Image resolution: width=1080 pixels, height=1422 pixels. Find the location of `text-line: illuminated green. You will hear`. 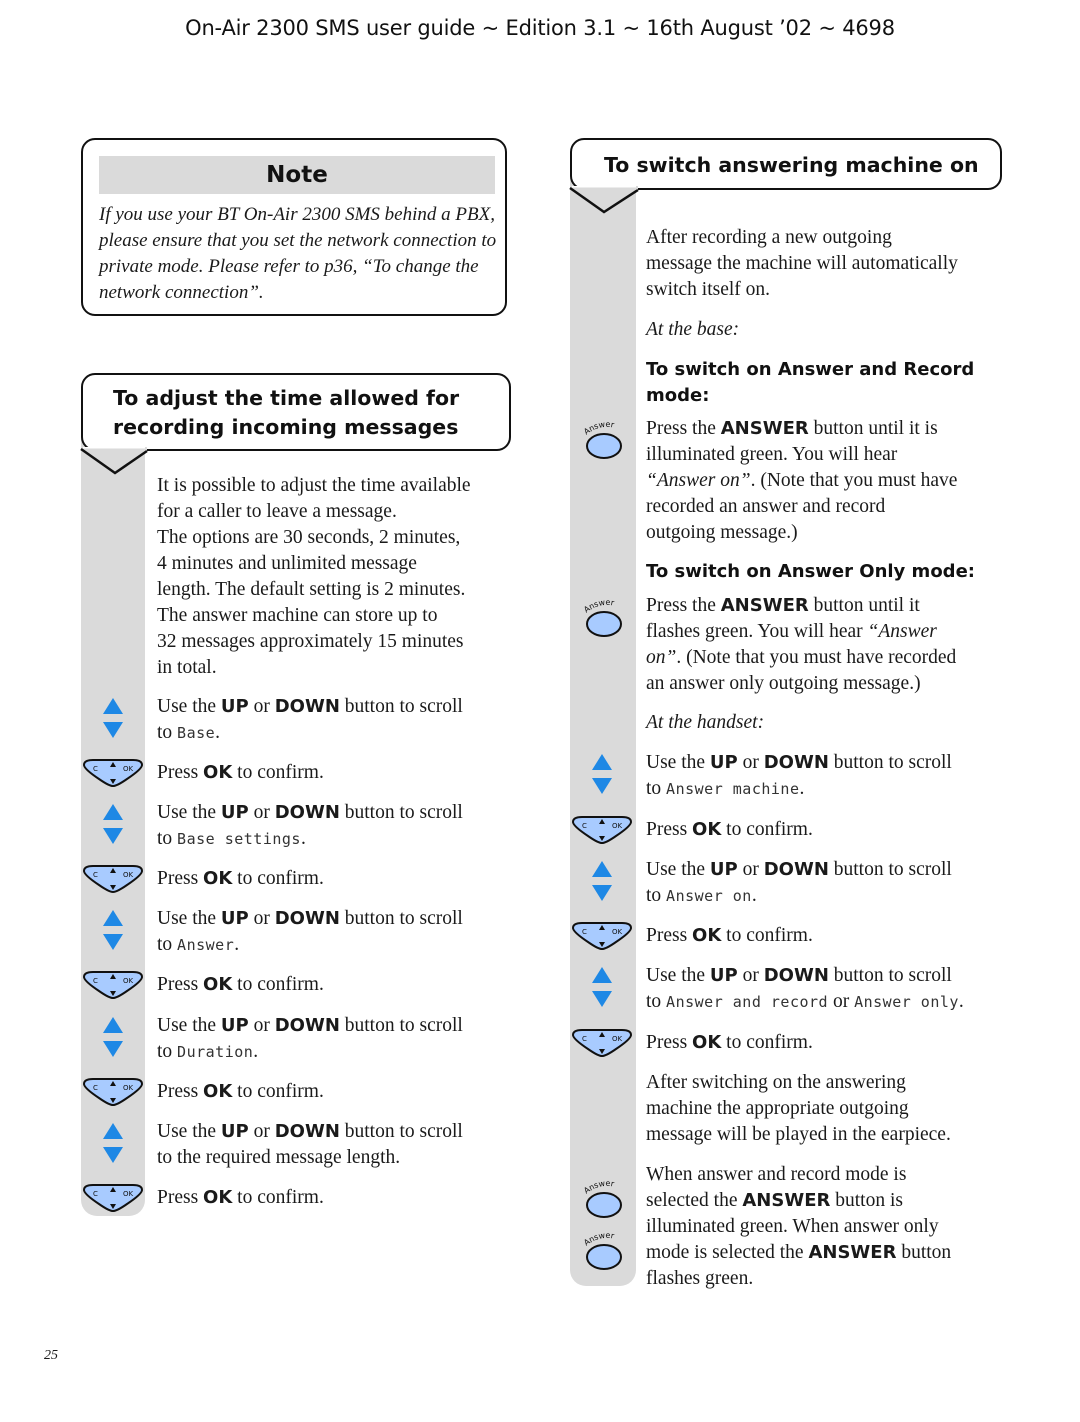

text-line: illuminated green. You will hear is located at coordinates (772, 454).